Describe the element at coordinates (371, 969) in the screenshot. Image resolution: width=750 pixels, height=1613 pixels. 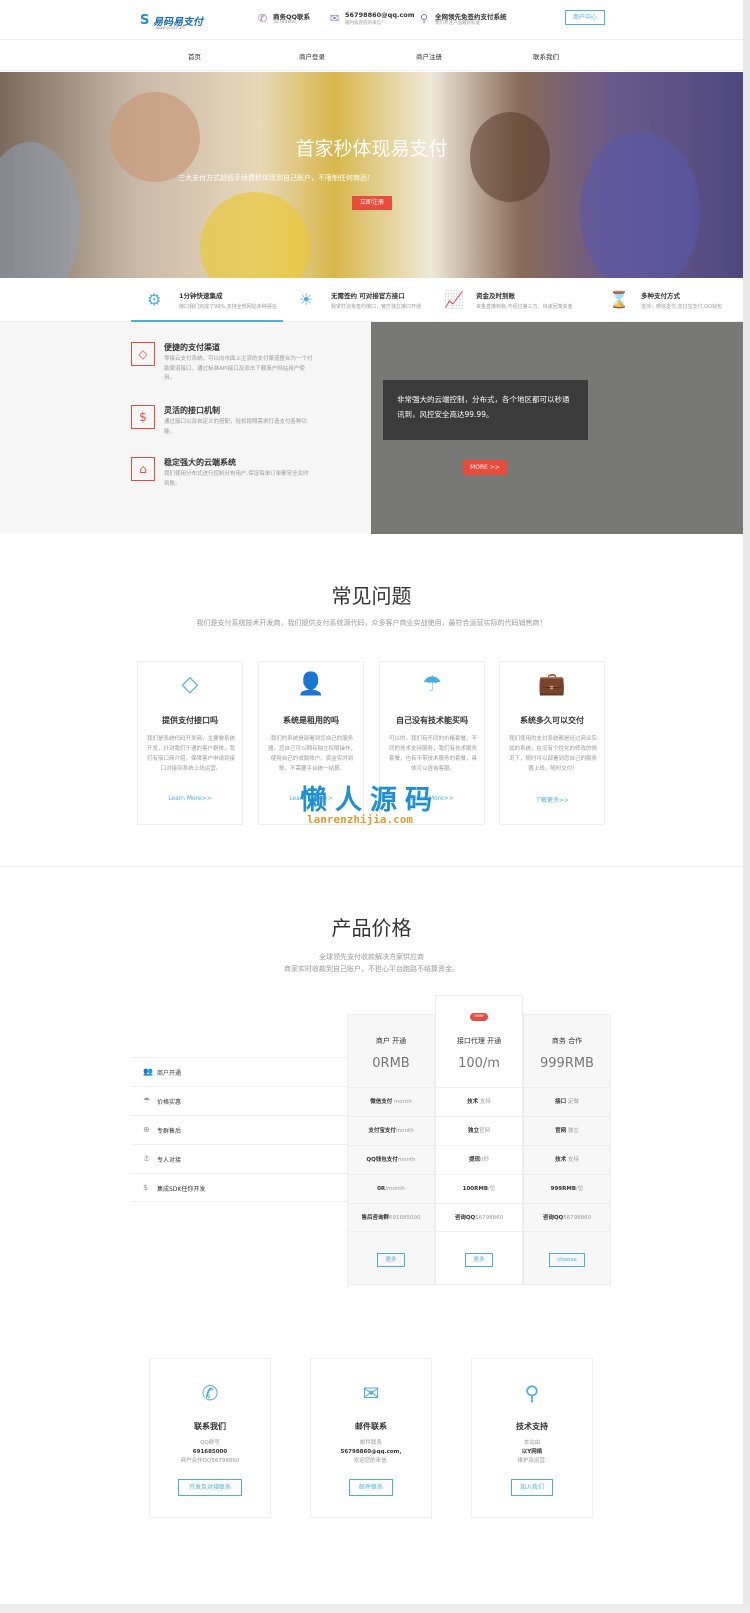
I see `pricing-sub2: 商家实时收款到自己账户，不担心平台跑路不结算资金。` at that location.